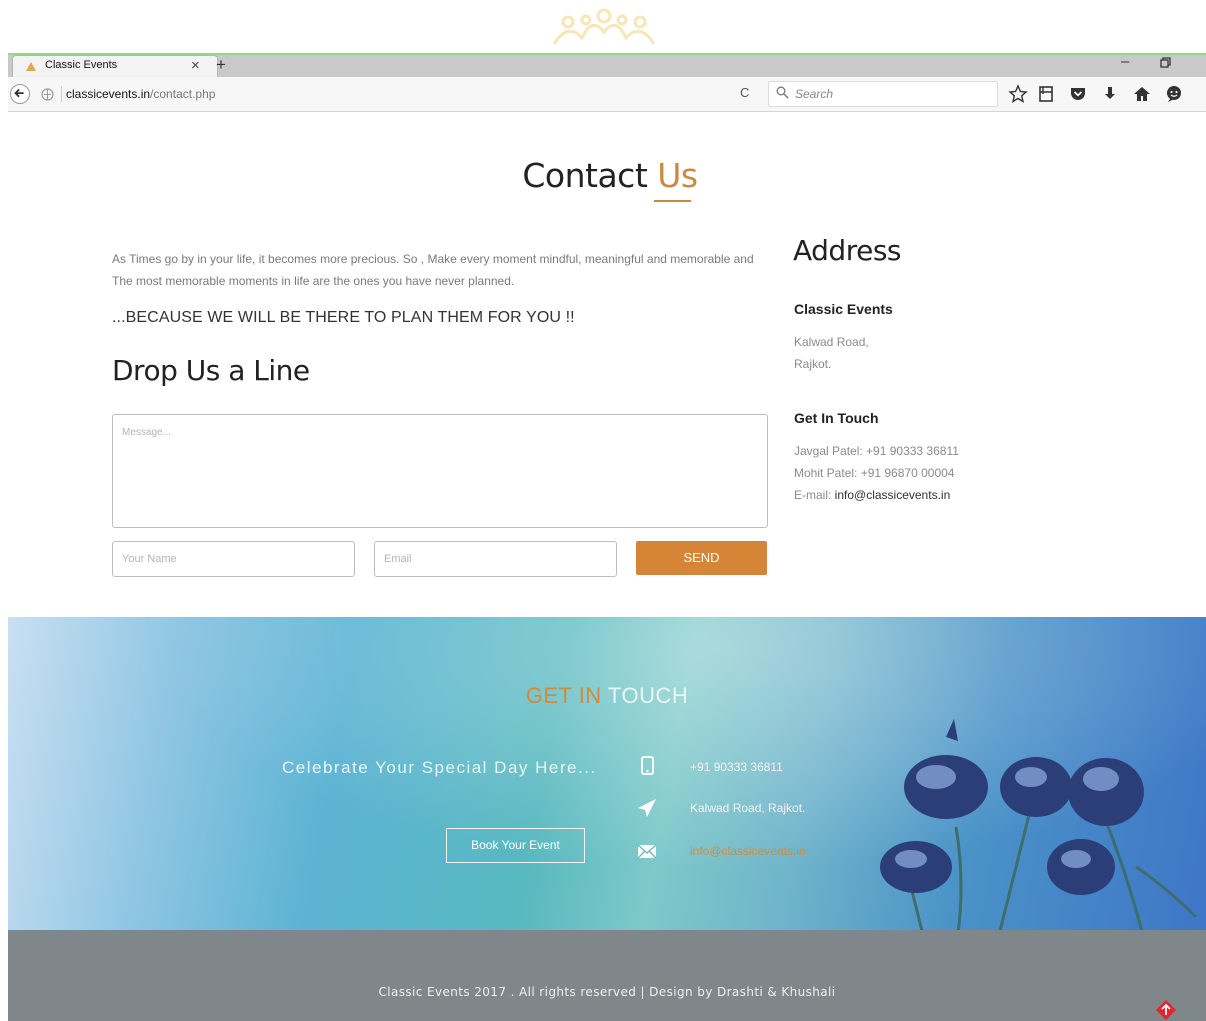 The height and width of the screenshot is (1021, 1206). Describe the element at coordinates (647, 851) in the screenshot. I see `mail-icon` at that location.